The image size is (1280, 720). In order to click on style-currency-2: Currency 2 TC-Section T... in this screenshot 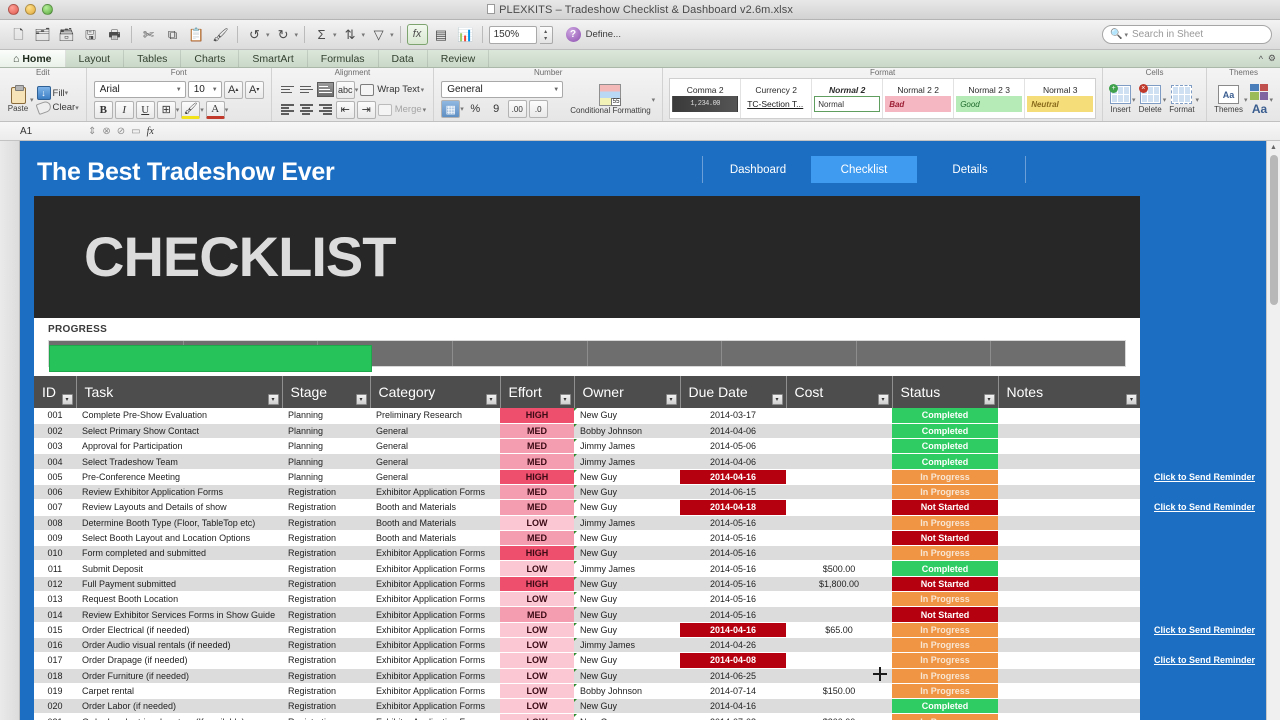, I will do `click(777, 98)`.